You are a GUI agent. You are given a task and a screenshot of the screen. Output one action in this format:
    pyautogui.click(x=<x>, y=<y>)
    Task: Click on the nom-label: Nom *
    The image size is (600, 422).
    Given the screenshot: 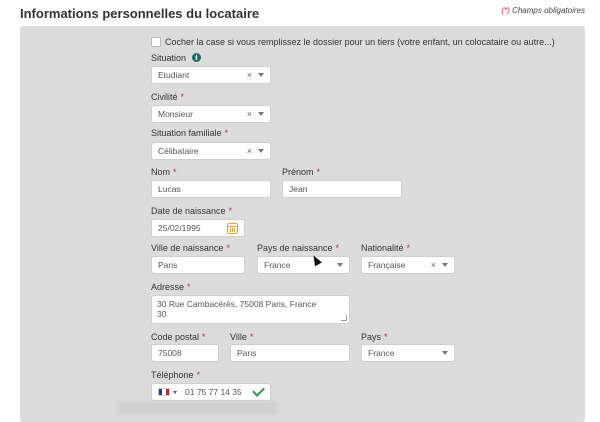 What is the action you would take?
    pyautogui.click(x=164, y=172)
    